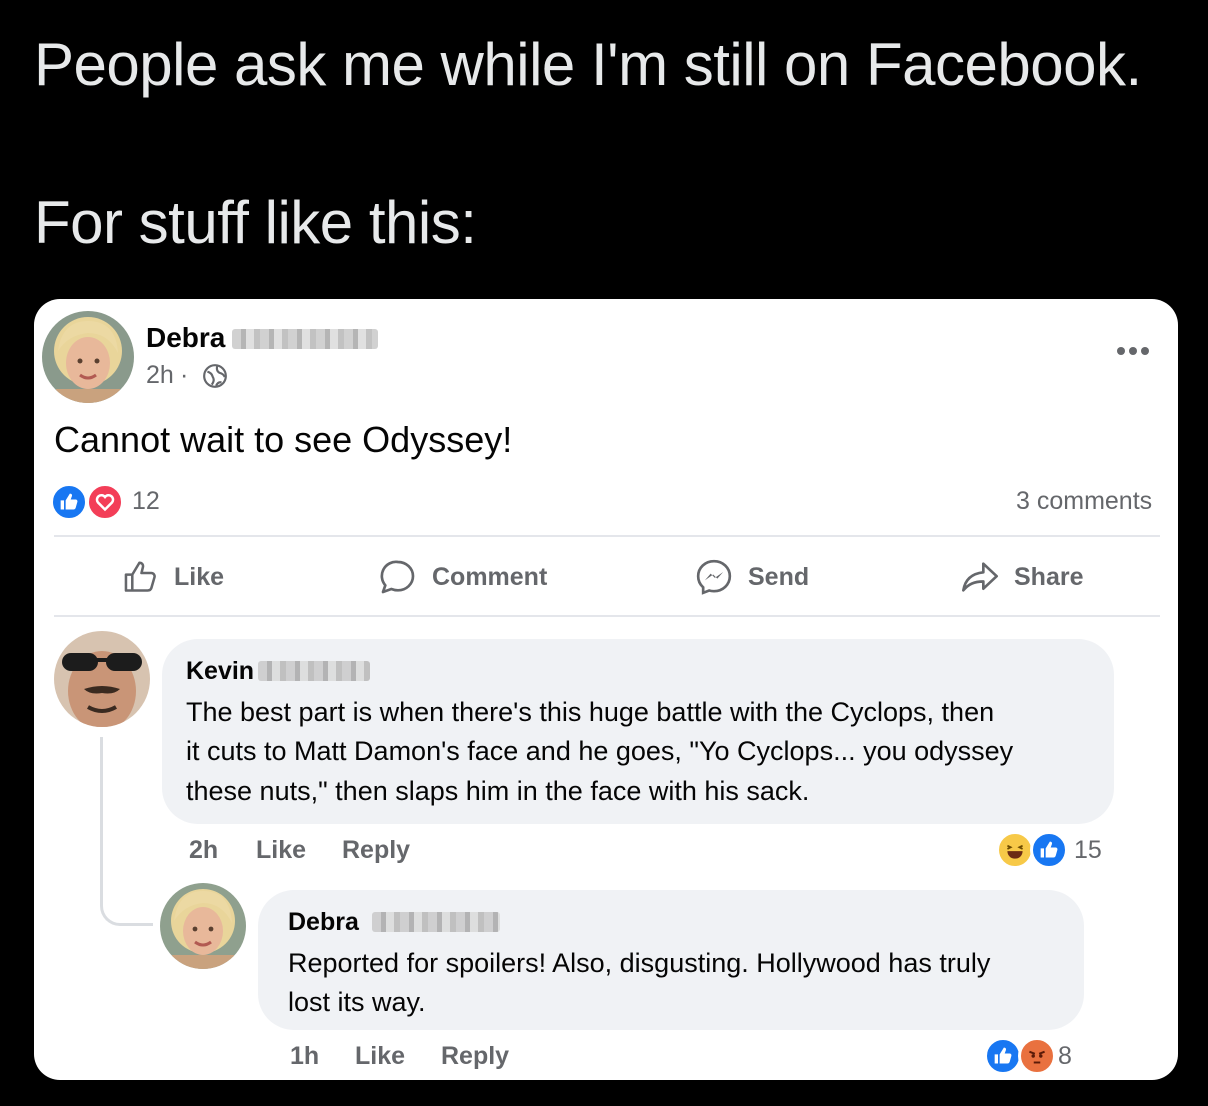 The height and width of the screenshot is (1106, 1208). What do you see at coordinates (607, 536) in the screenshot?
I see `divider-top` at bounding box center [607, 536].